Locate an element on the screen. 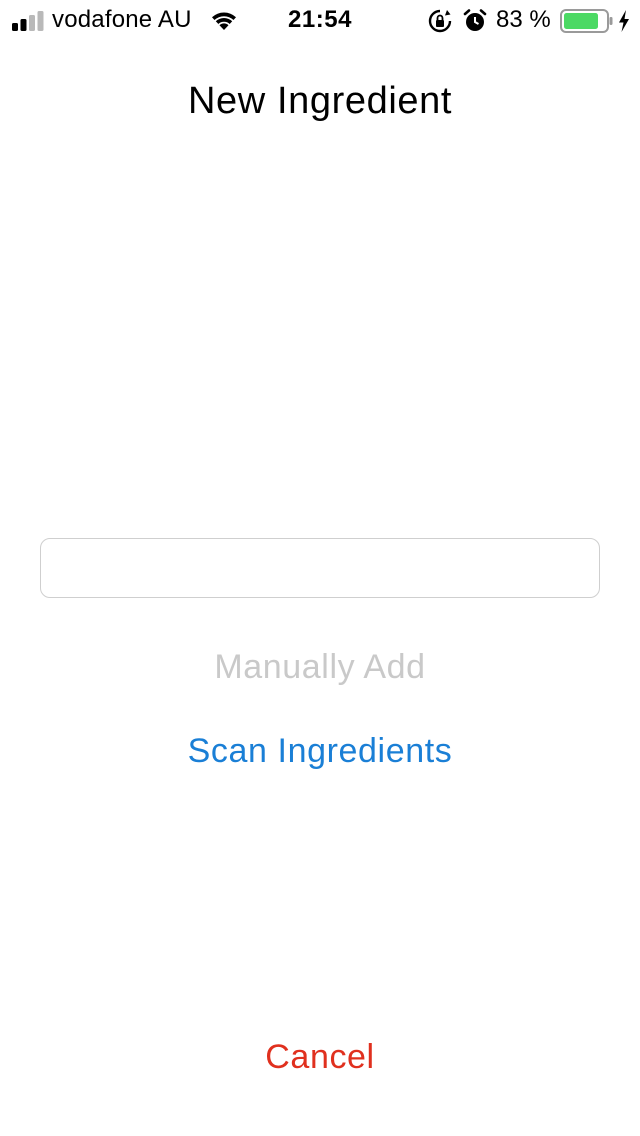 The width and height of the screenshot is (640, 1136). alarm-icon is located at coordinates (475, 20).